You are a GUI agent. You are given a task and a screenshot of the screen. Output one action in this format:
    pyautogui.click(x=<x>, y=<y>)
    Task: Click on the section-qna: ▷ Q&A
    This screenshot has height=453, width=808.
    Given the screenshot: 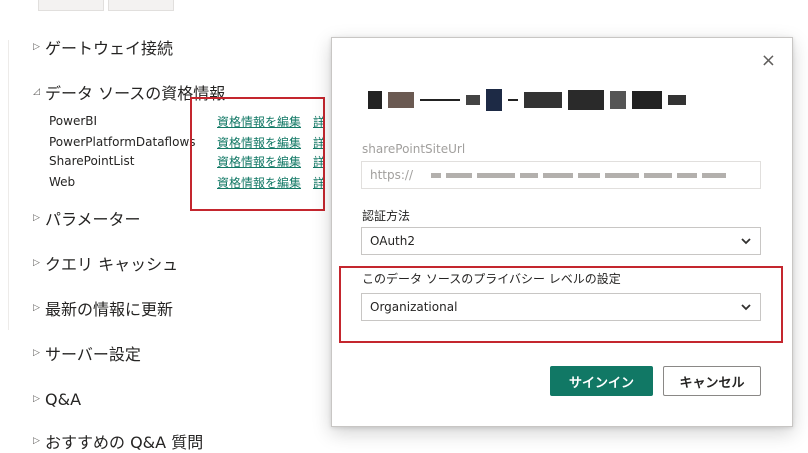 What is the action you would take?
    pyautogui.click(x=57, y=399)
    